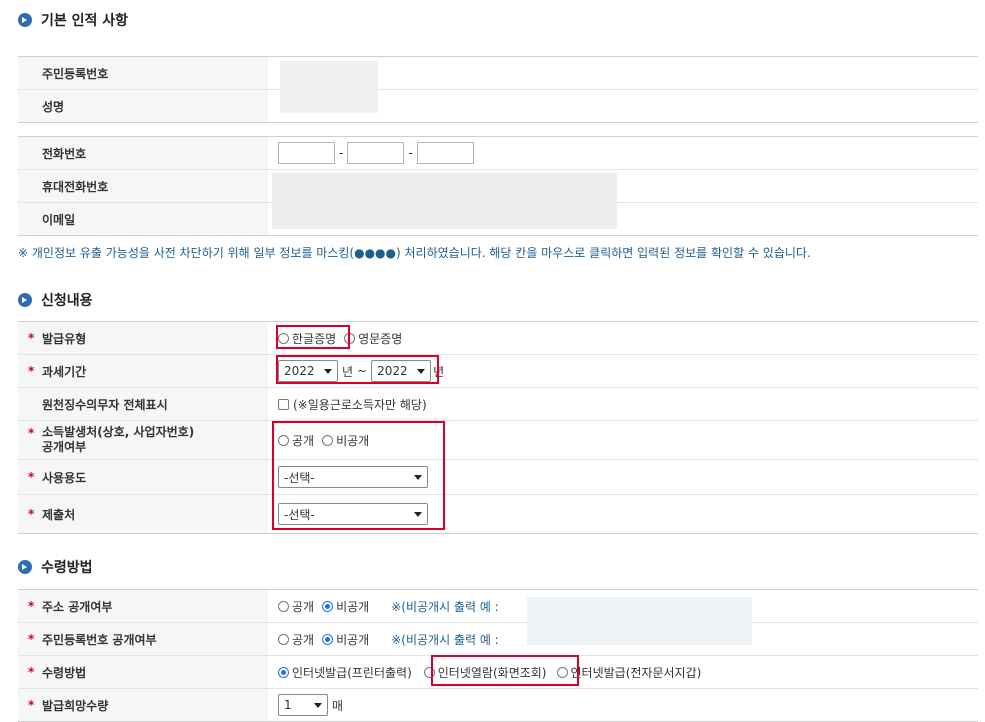 The image size is (985, 722). Describe the element at coordinates (143, 338) in the screenshot. I see `label-issue-type: * 발급유형` at that location.